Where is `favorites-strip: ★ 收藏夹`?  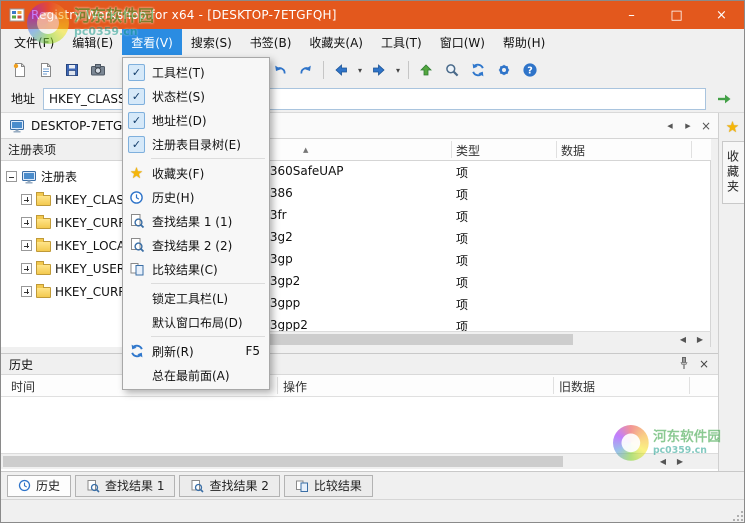 favorites-strip: ★ 收藏夹 is located at coordinates (731, 292).